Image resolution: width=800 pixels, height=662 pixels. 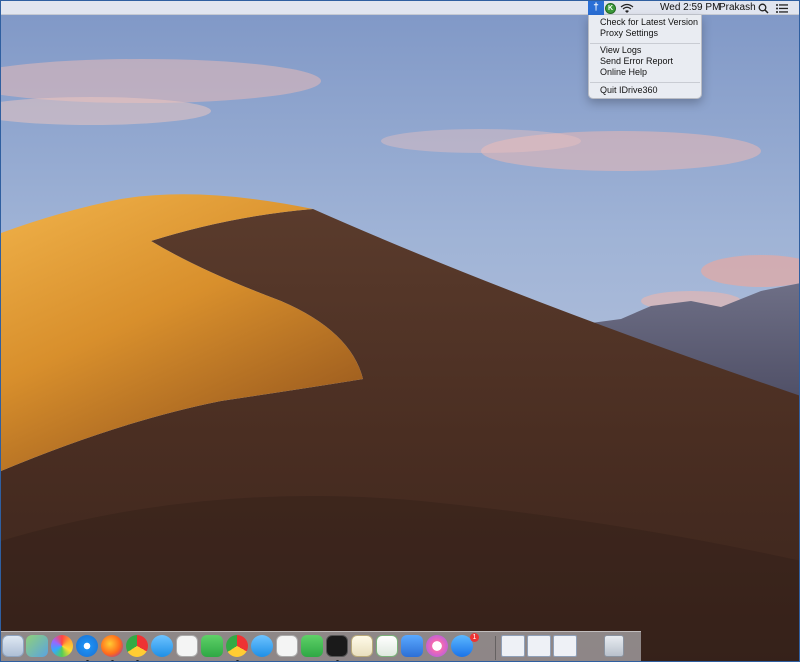 What do you see at coordinates (387, 646) in the screenshot?
I see `numbers-icon` at bounding box center [387, 646].